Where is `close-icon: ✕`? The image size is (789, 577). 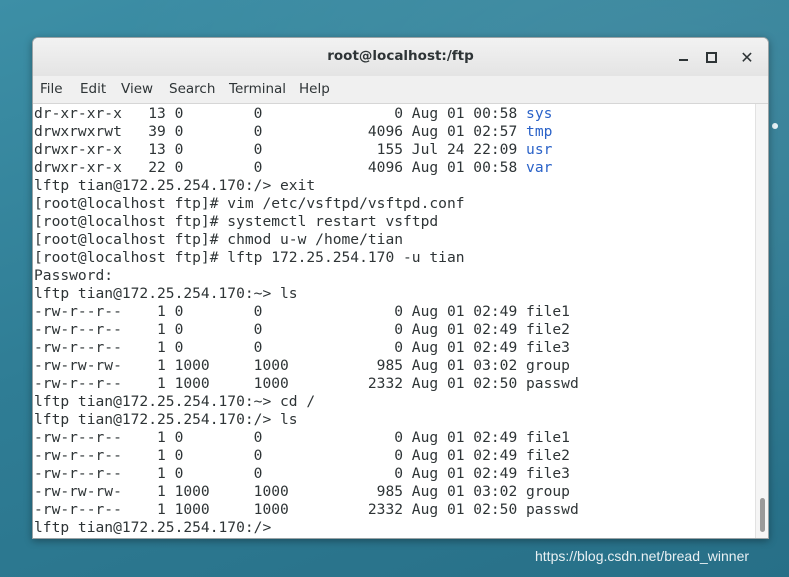 close-icon: ✕ is located at coordinates (747, 57).